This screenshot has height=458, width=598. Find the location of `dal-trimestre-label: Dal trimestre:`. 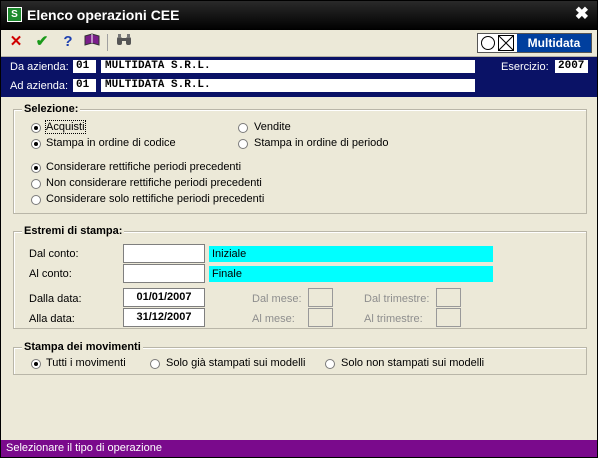

dal-trimestre-label: Dal trimestre: is located at coordinates (397, 299).